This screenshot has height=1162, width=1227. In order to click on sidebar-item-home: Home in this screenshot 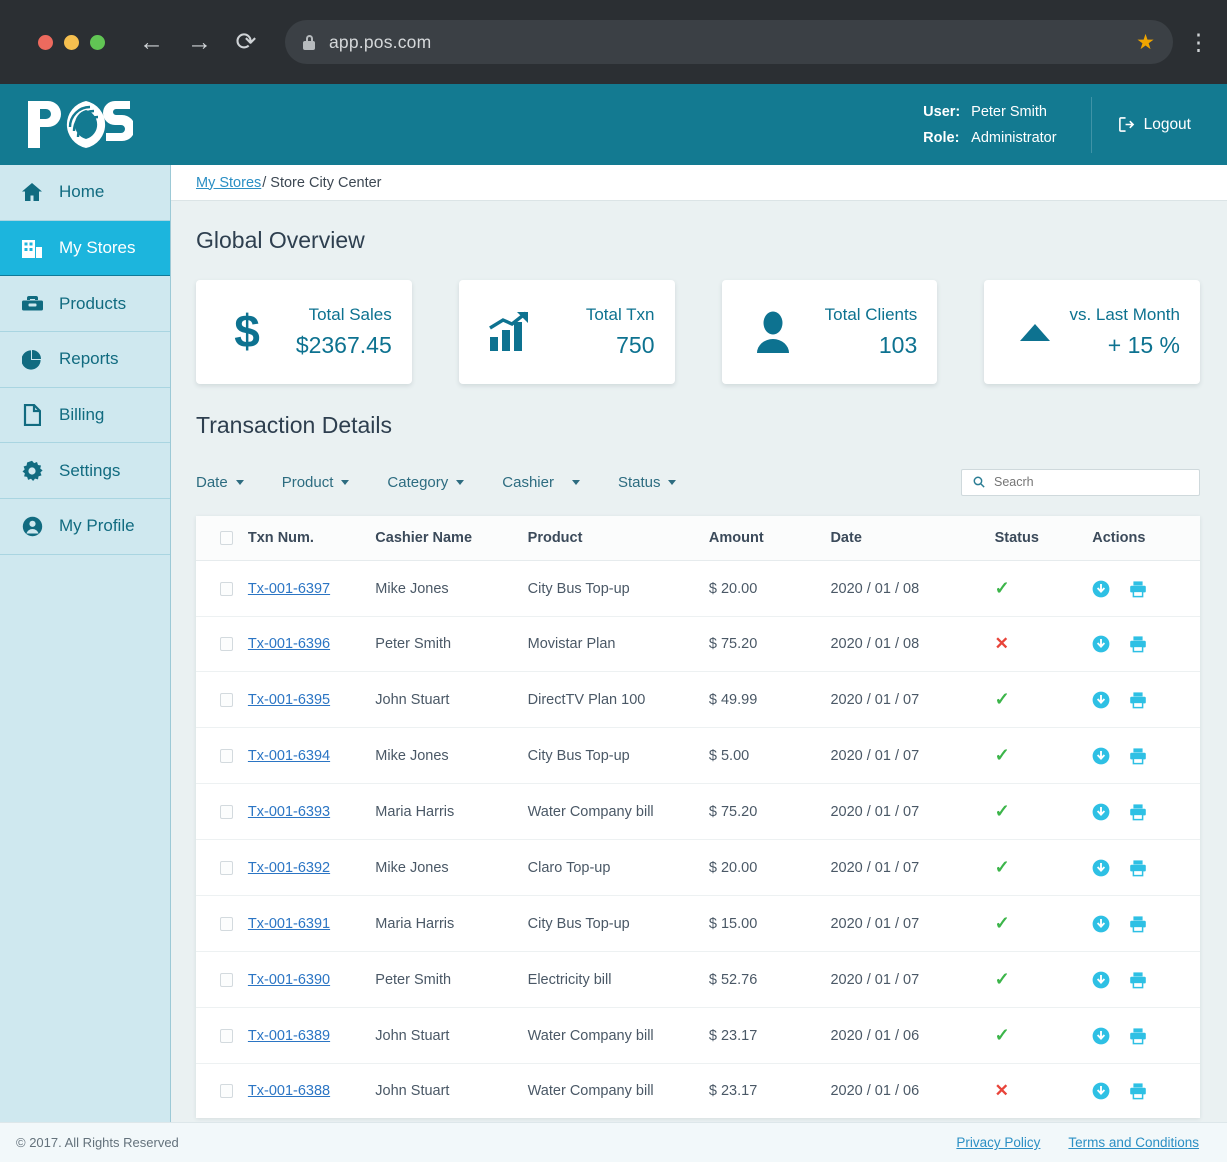, I will do `click(85, 193)`.